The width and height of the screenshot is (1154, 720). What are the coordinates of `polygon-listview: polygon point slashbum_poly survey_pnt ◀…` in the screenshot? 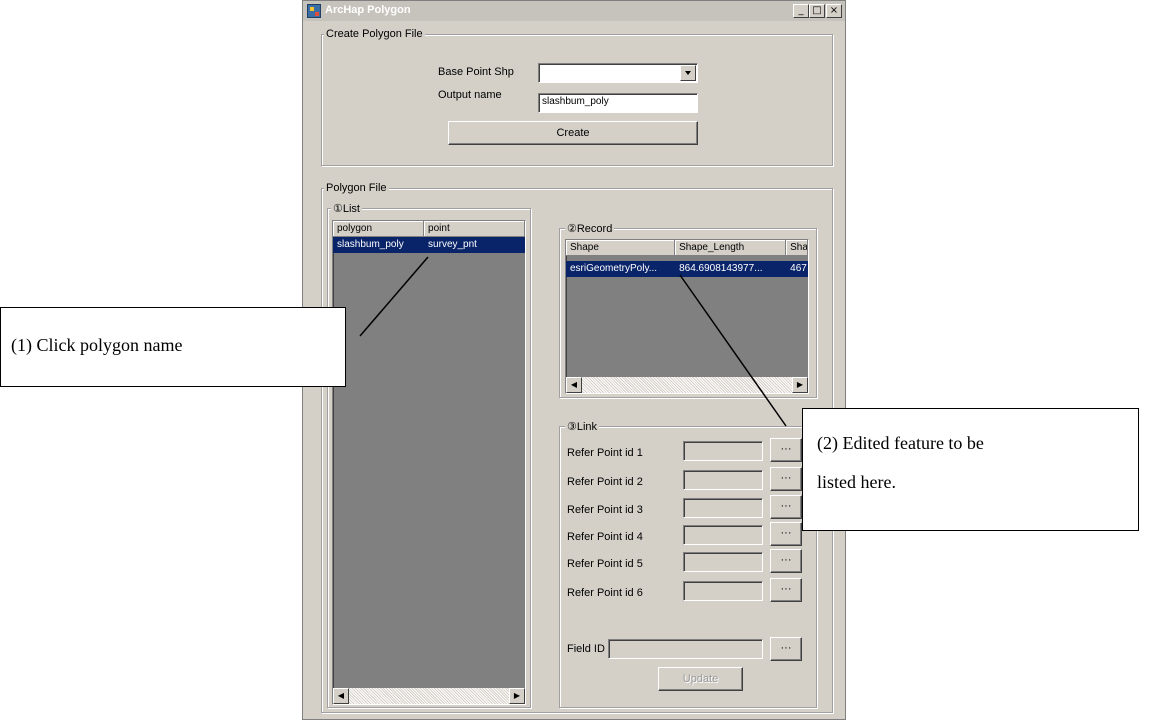 It's located at (429, 462).